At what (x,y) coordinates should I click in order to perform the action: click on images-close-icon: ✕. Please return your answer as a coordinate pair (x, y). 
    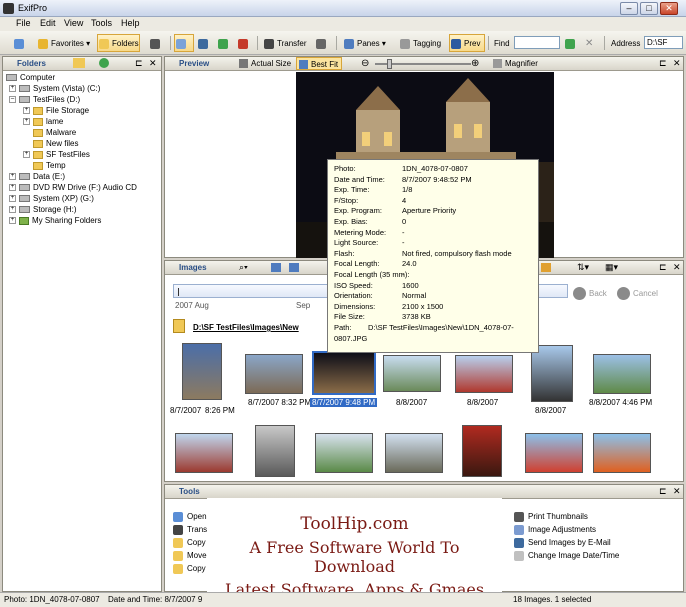
    Looking at the image, I should click on (677, 267).